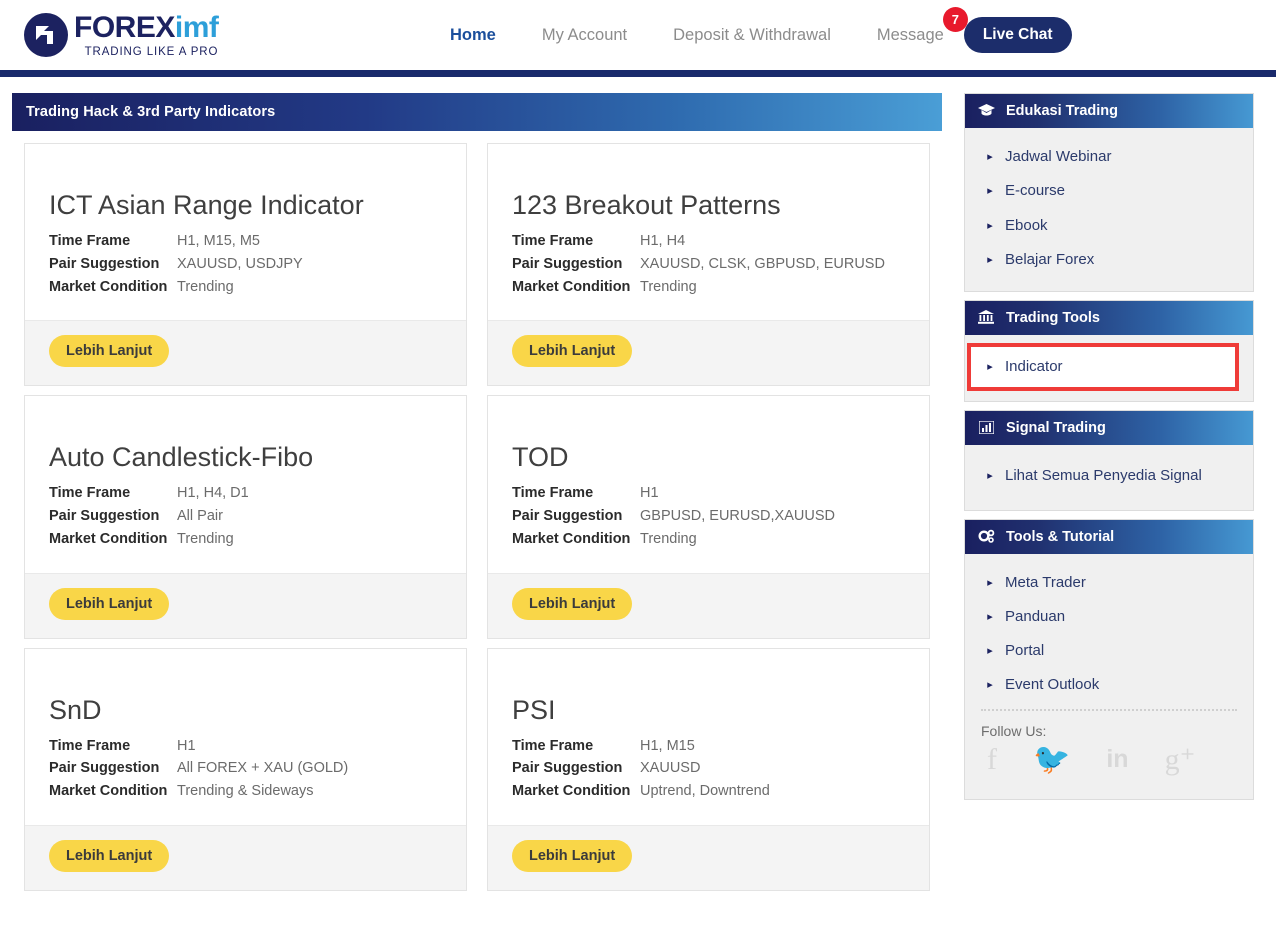 The image size is (1276, 925). Describe the element at coordinates (540, 457) in the screenshot. I see `card-title: TOD` at that location.